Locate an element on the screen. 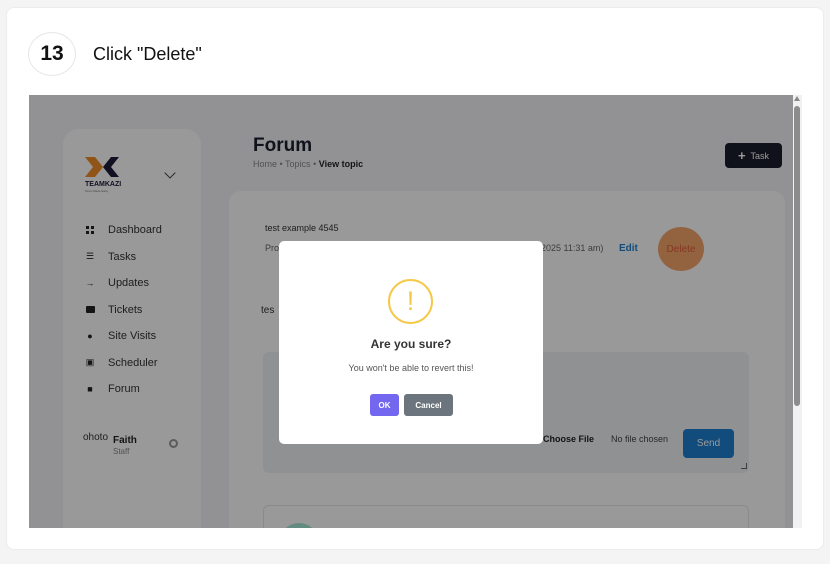 This screenshot has width=830, height=564. dialog-title: Are you sure? is located at coordinates (411, 344).